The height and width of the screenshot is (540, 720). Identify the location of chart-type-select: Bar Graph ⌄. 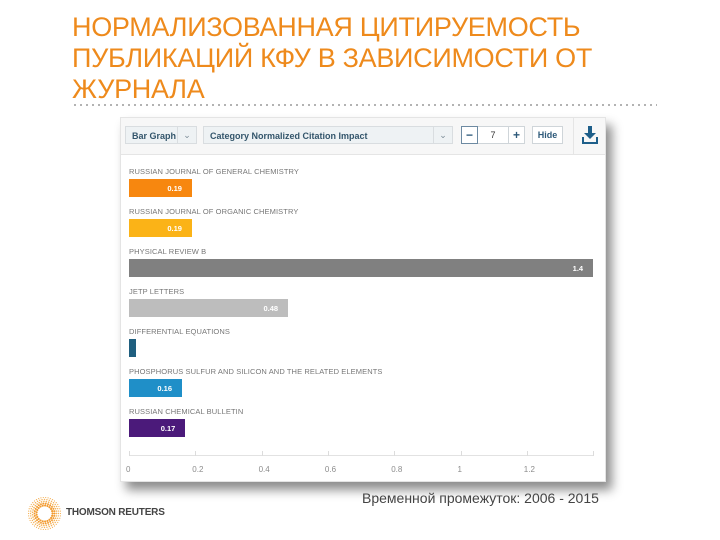
(161, 135).